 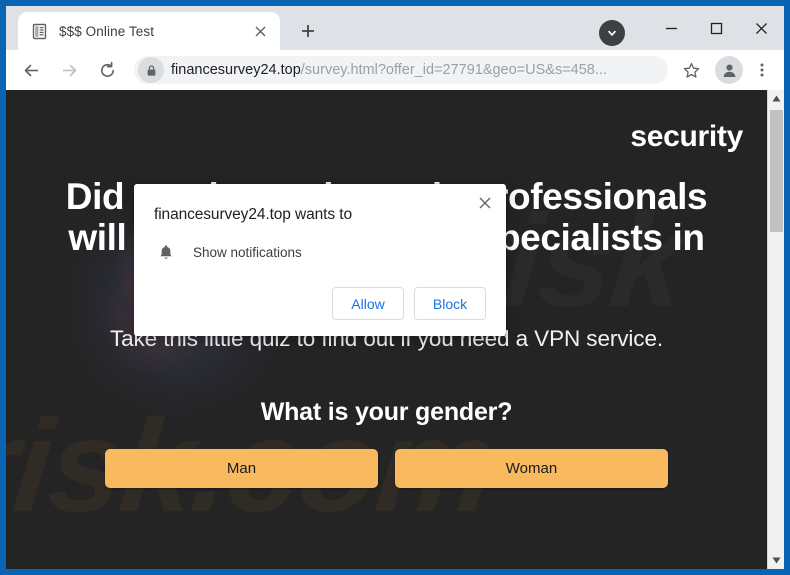 What do you see at coordinates (776, 171) in the screenshot?
I see `scrollbar-thumb` at bounding box center [776, 171].